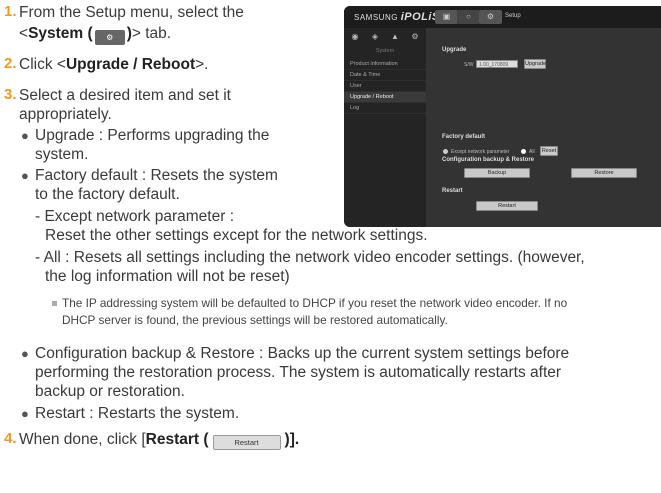 The width and height of the screenshot is (661, 493). What do you see at coordinates (125, 95) in the screenshot?
I see `step-3-line-1: Select a desired item and set it` at bounding box center [125, 95].